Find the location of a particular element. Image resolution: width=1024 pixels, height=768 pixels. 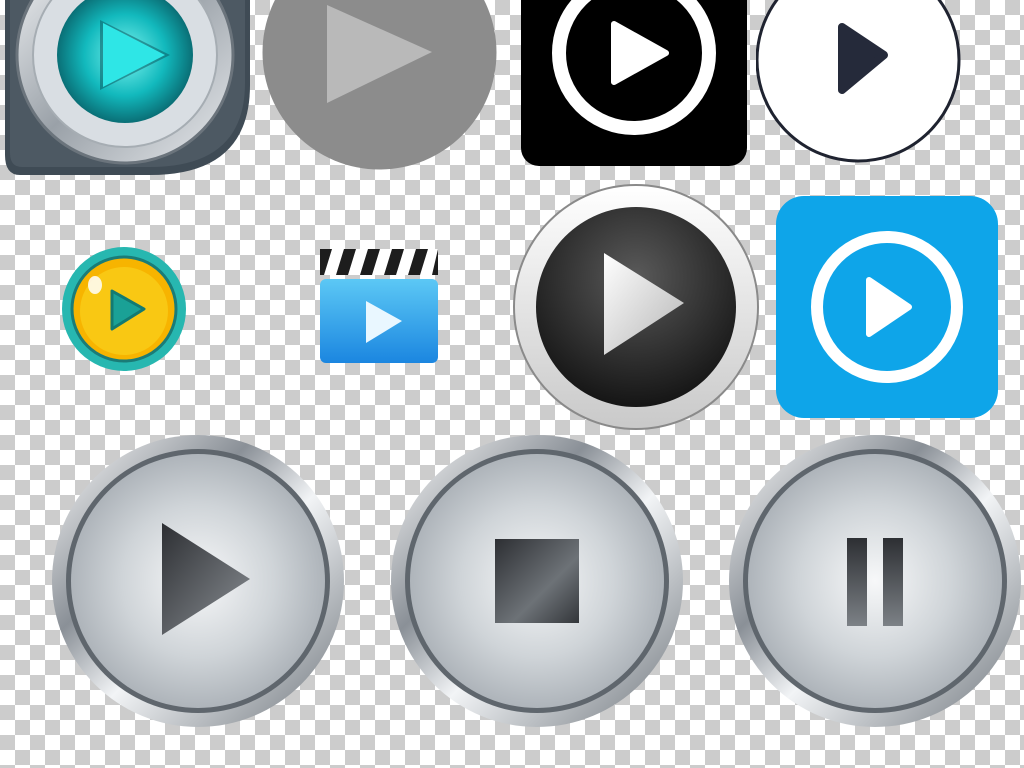

blue-square-ring-play-icon is located at coordinates (887, 307).